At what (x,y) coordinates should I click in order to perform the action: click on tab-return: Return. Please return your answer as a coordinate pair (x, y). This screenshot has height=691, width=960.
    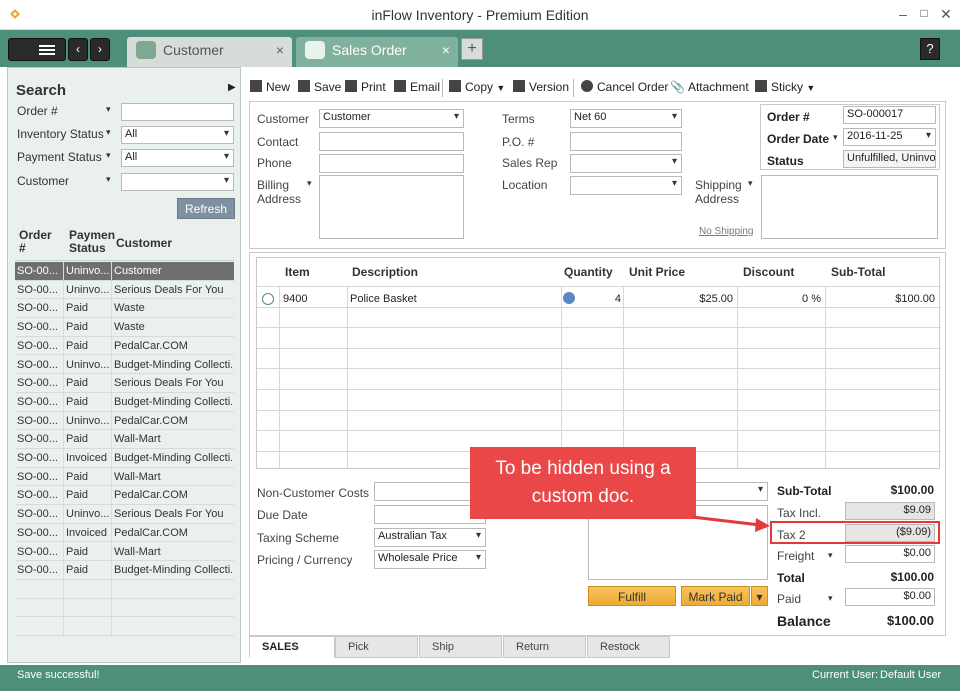
    Looking at the image, I should click on (544, 647).